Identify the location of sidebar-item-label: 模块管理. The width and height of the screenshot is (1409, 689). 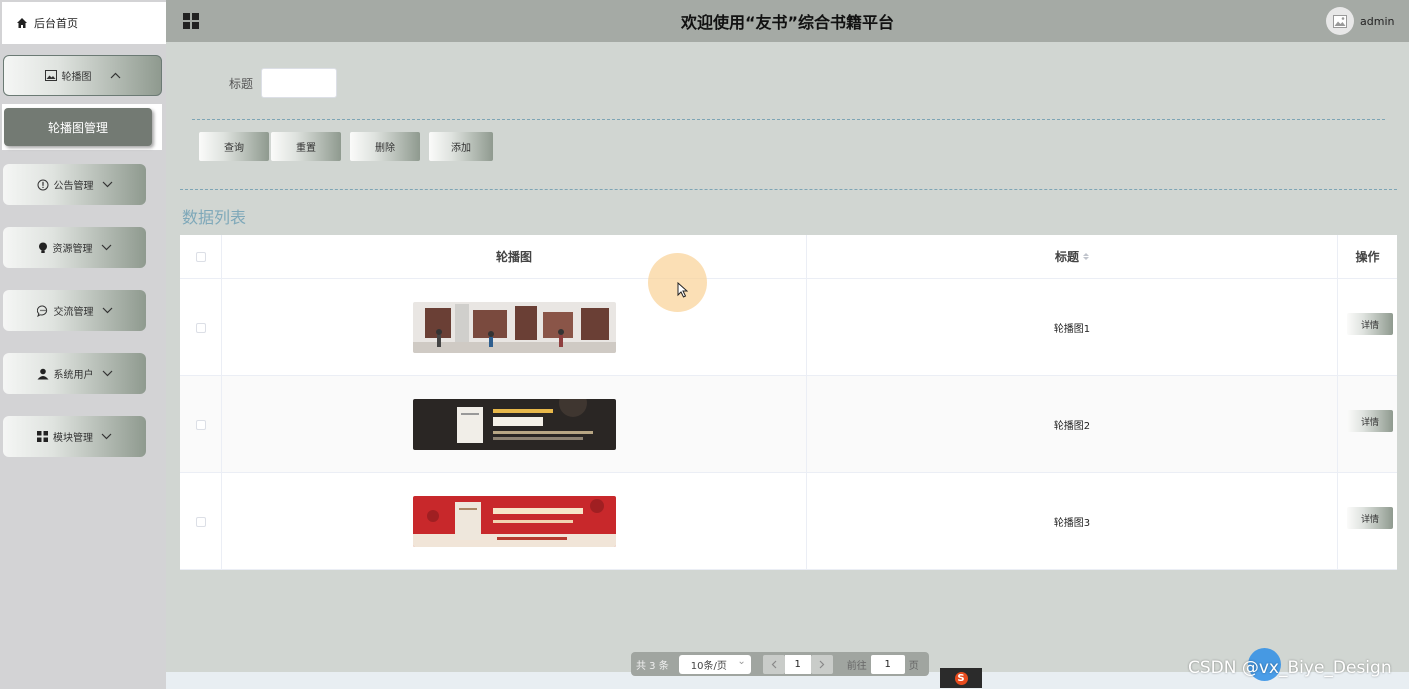
(73, 438).